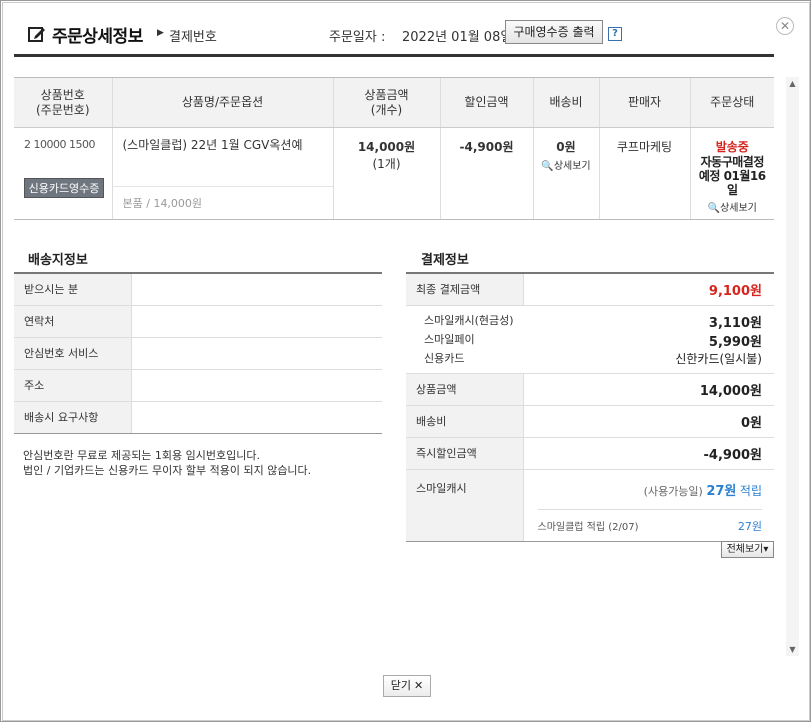 The height and width of the screenshot is (722, 811). Describe the element at coordinates (63, 173) in the screenshot. I see `cell-order-no: 2 10000 1500 신용카드영수증` at that location.